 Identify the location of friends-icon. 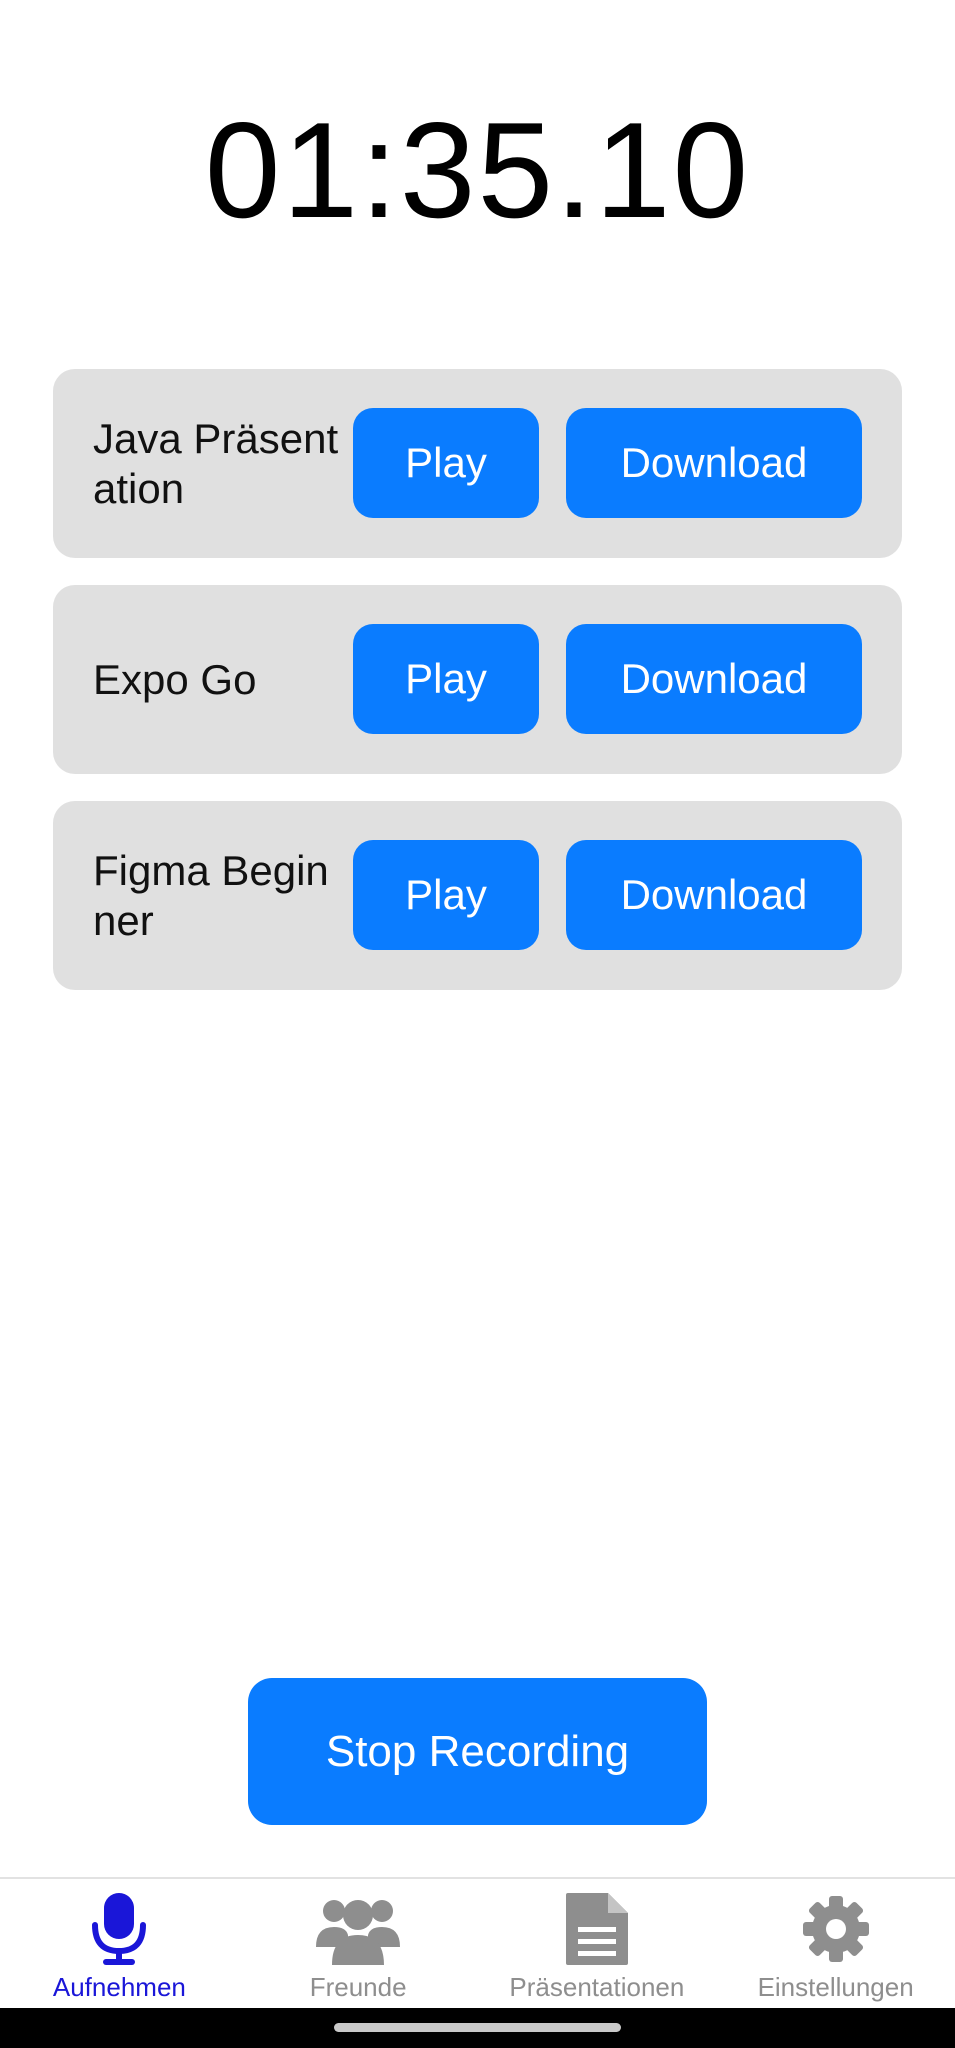
(358, 1929).